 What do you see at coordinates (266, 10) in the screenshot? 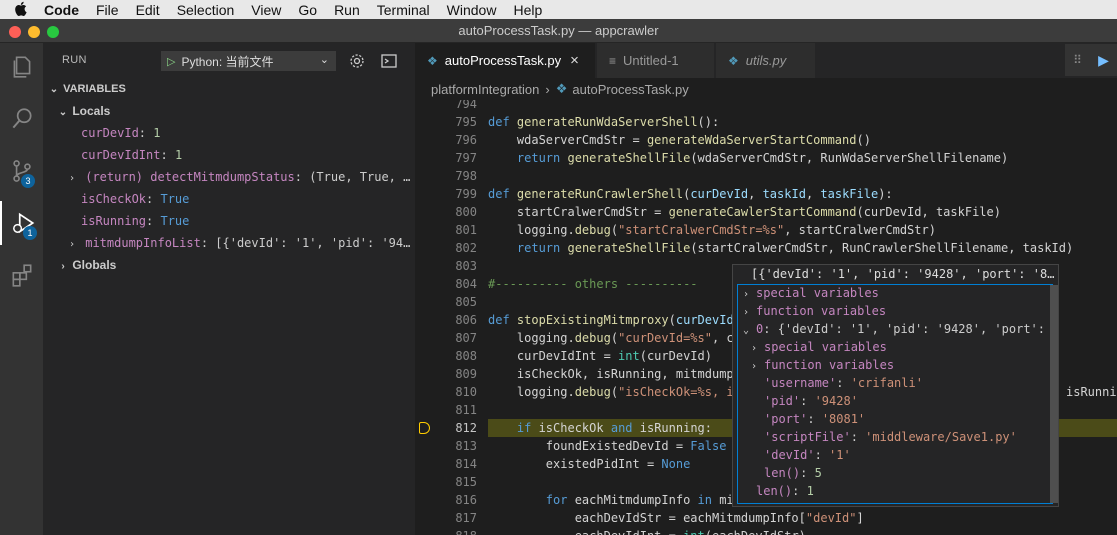
I see `menu-view: View` at bounding box center [266, 10].